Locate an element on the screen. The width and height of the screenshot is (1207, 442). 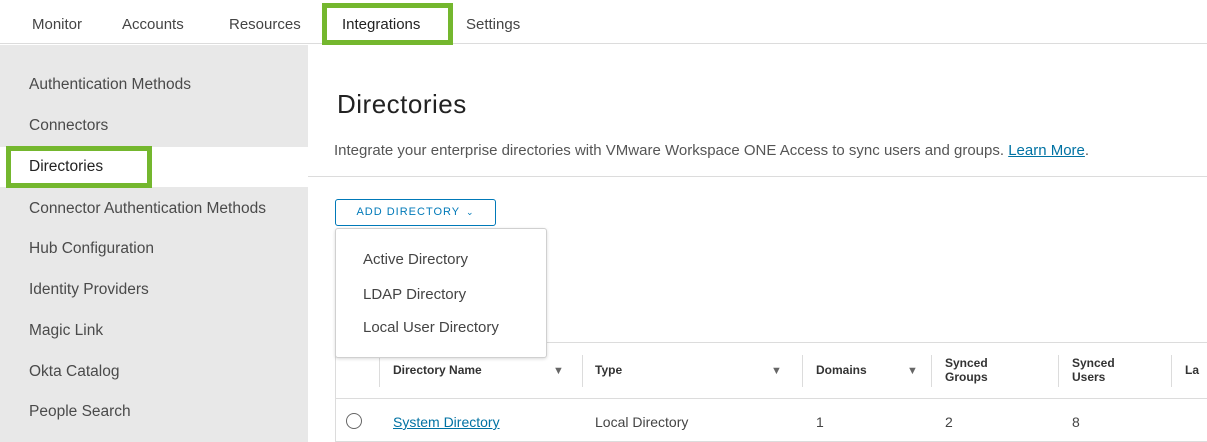
column-label: Type is located at coordinates (609, 370).